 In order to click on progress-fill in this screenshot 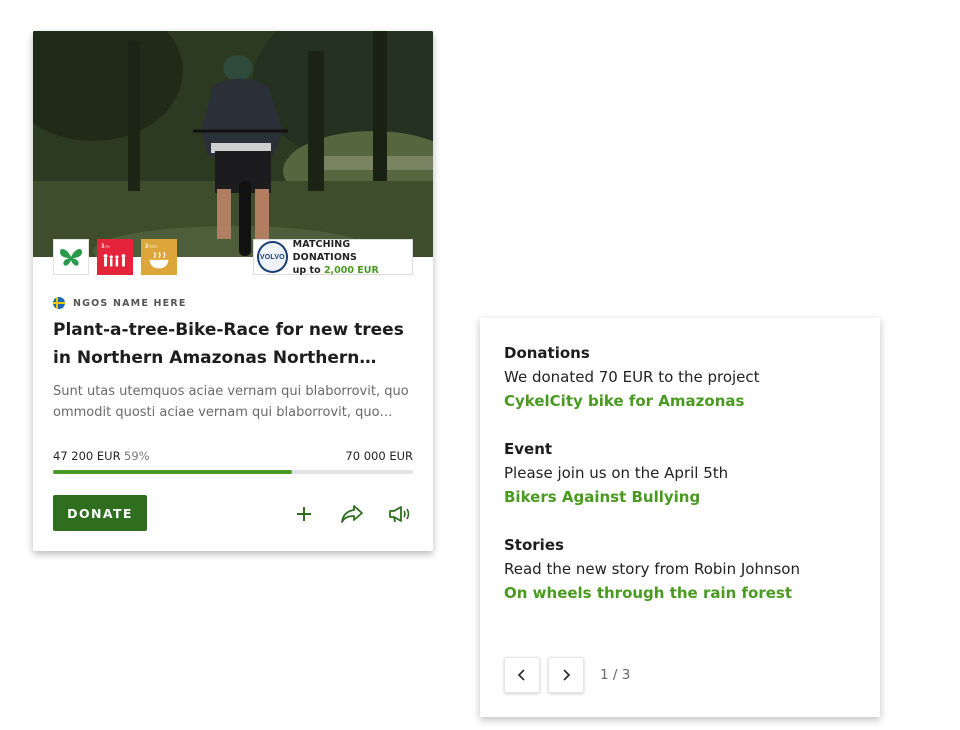, I will do `click(173, 472)`.